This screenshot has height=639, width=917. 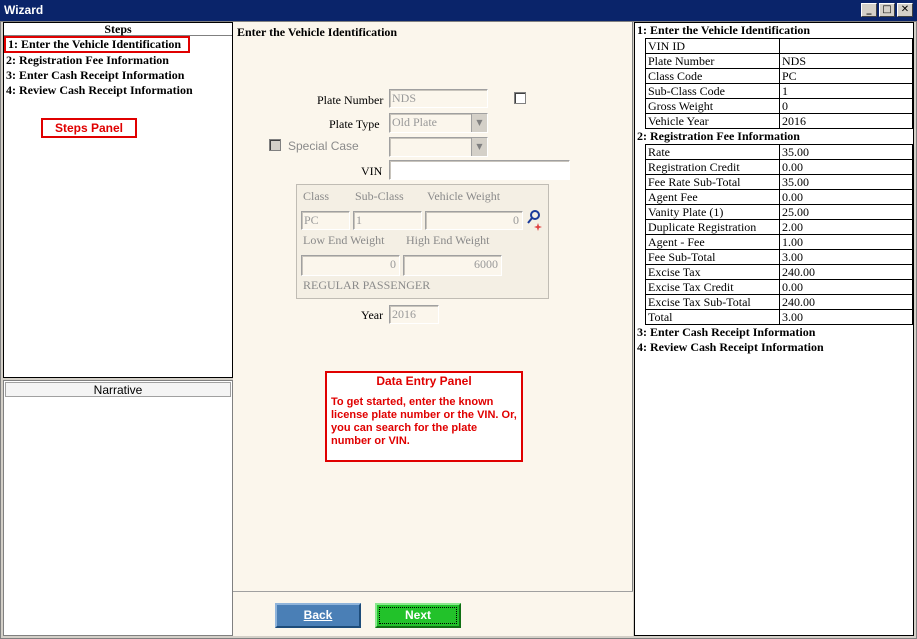 I want to click on search-icon, so click(x=535, y=220).